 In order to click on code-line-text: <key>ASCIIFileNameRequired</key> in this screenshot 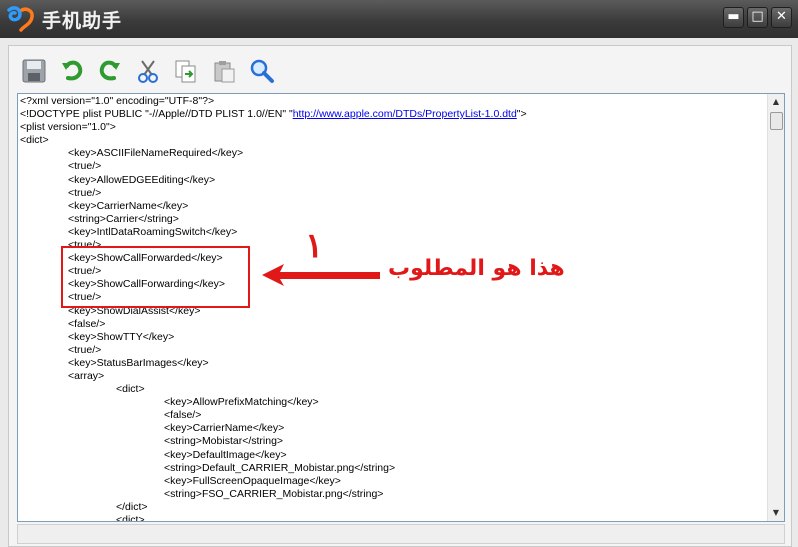, I will do `click(156, 153)`.